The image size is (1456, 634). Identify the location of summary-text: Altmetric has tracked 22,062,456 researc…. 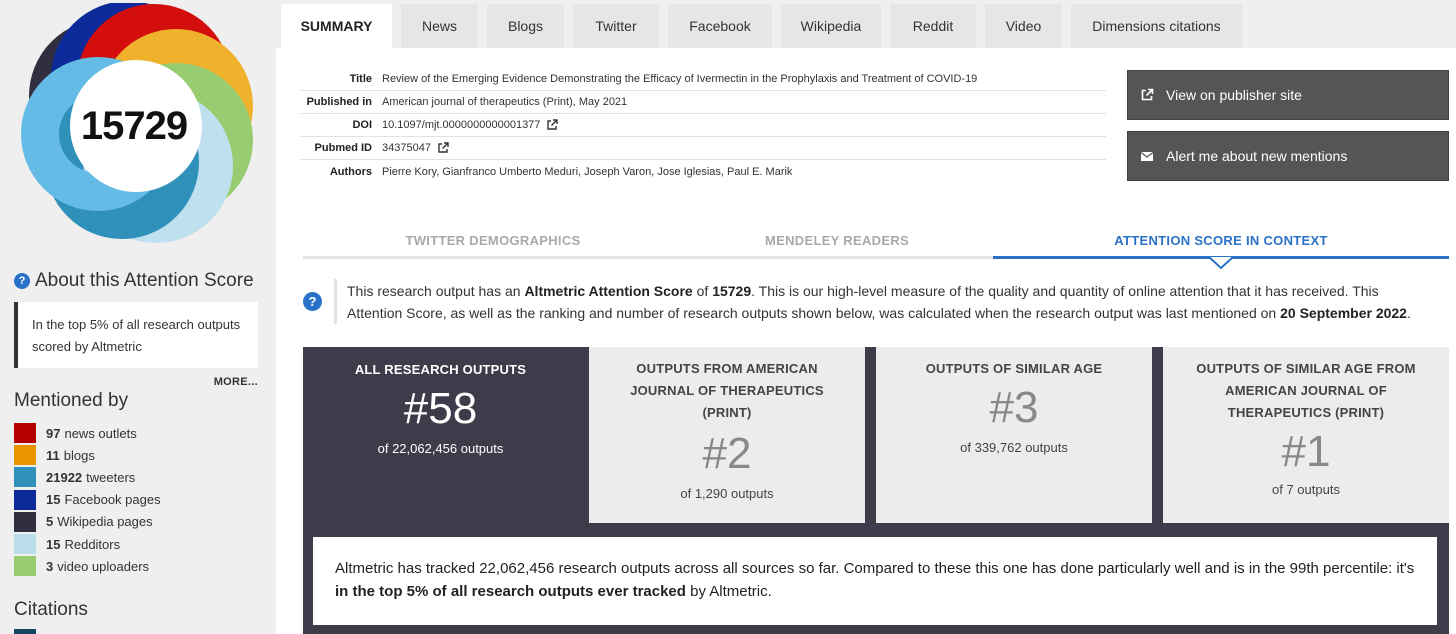
(875, 568).